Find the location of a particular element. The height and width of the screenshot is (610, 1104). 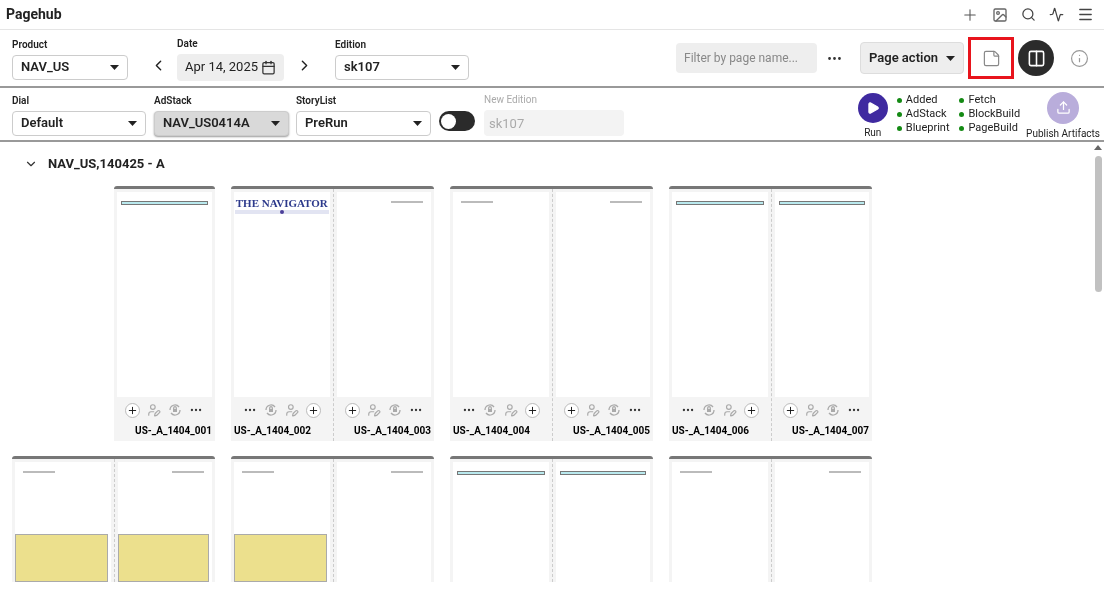

toggle-switch is located at coordinates (457, 121).